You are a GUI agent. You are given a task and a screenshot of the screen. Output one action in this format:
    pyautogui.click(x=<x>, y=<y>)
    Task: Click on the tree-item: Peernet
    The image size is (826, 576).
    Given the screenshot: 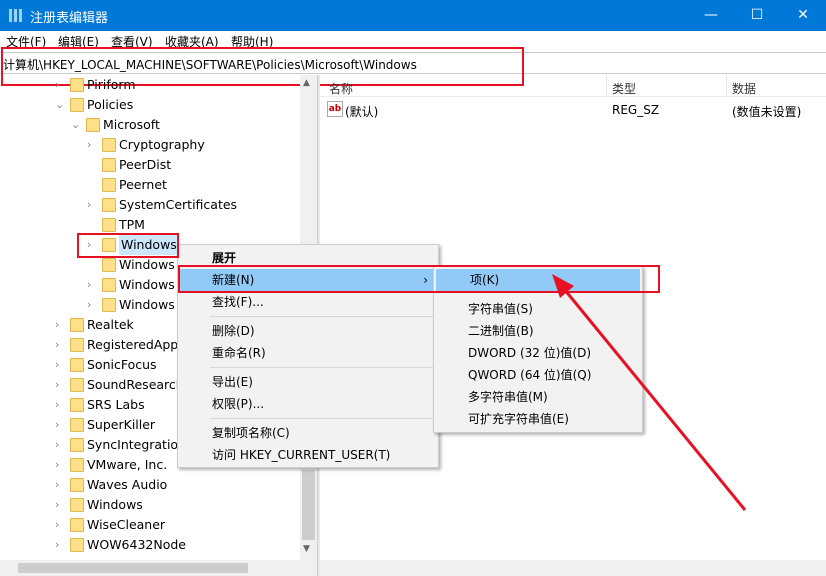 What is the action you would take?
    pyautogui.click(x=150, y=185)
    